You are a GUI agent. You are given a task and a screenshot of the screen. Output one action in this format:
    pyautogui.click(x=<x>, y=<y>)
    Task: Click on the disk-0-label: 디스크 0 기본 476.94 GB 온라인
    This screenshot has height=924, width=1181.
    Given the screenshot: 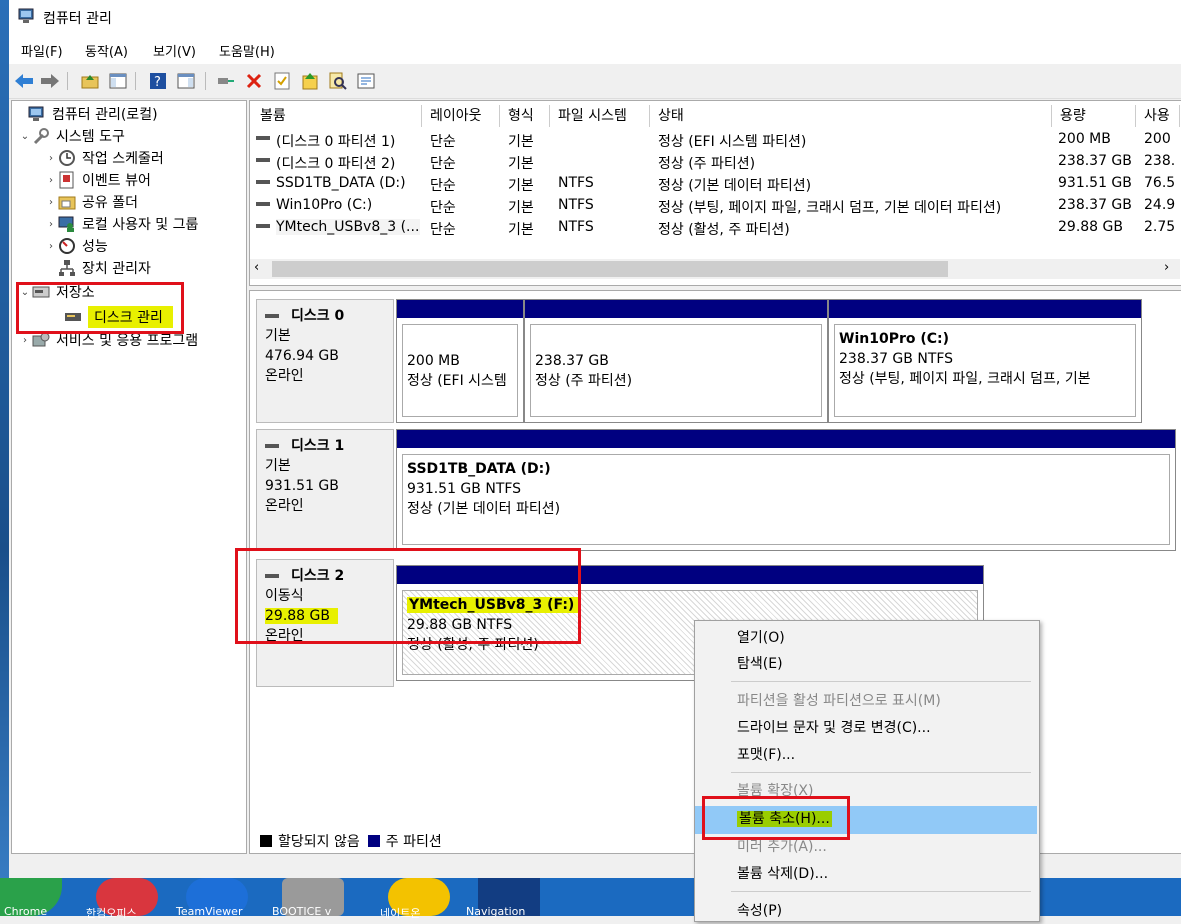 What is the action you would take?
    pyautogui.click(x=325, y=361)
    